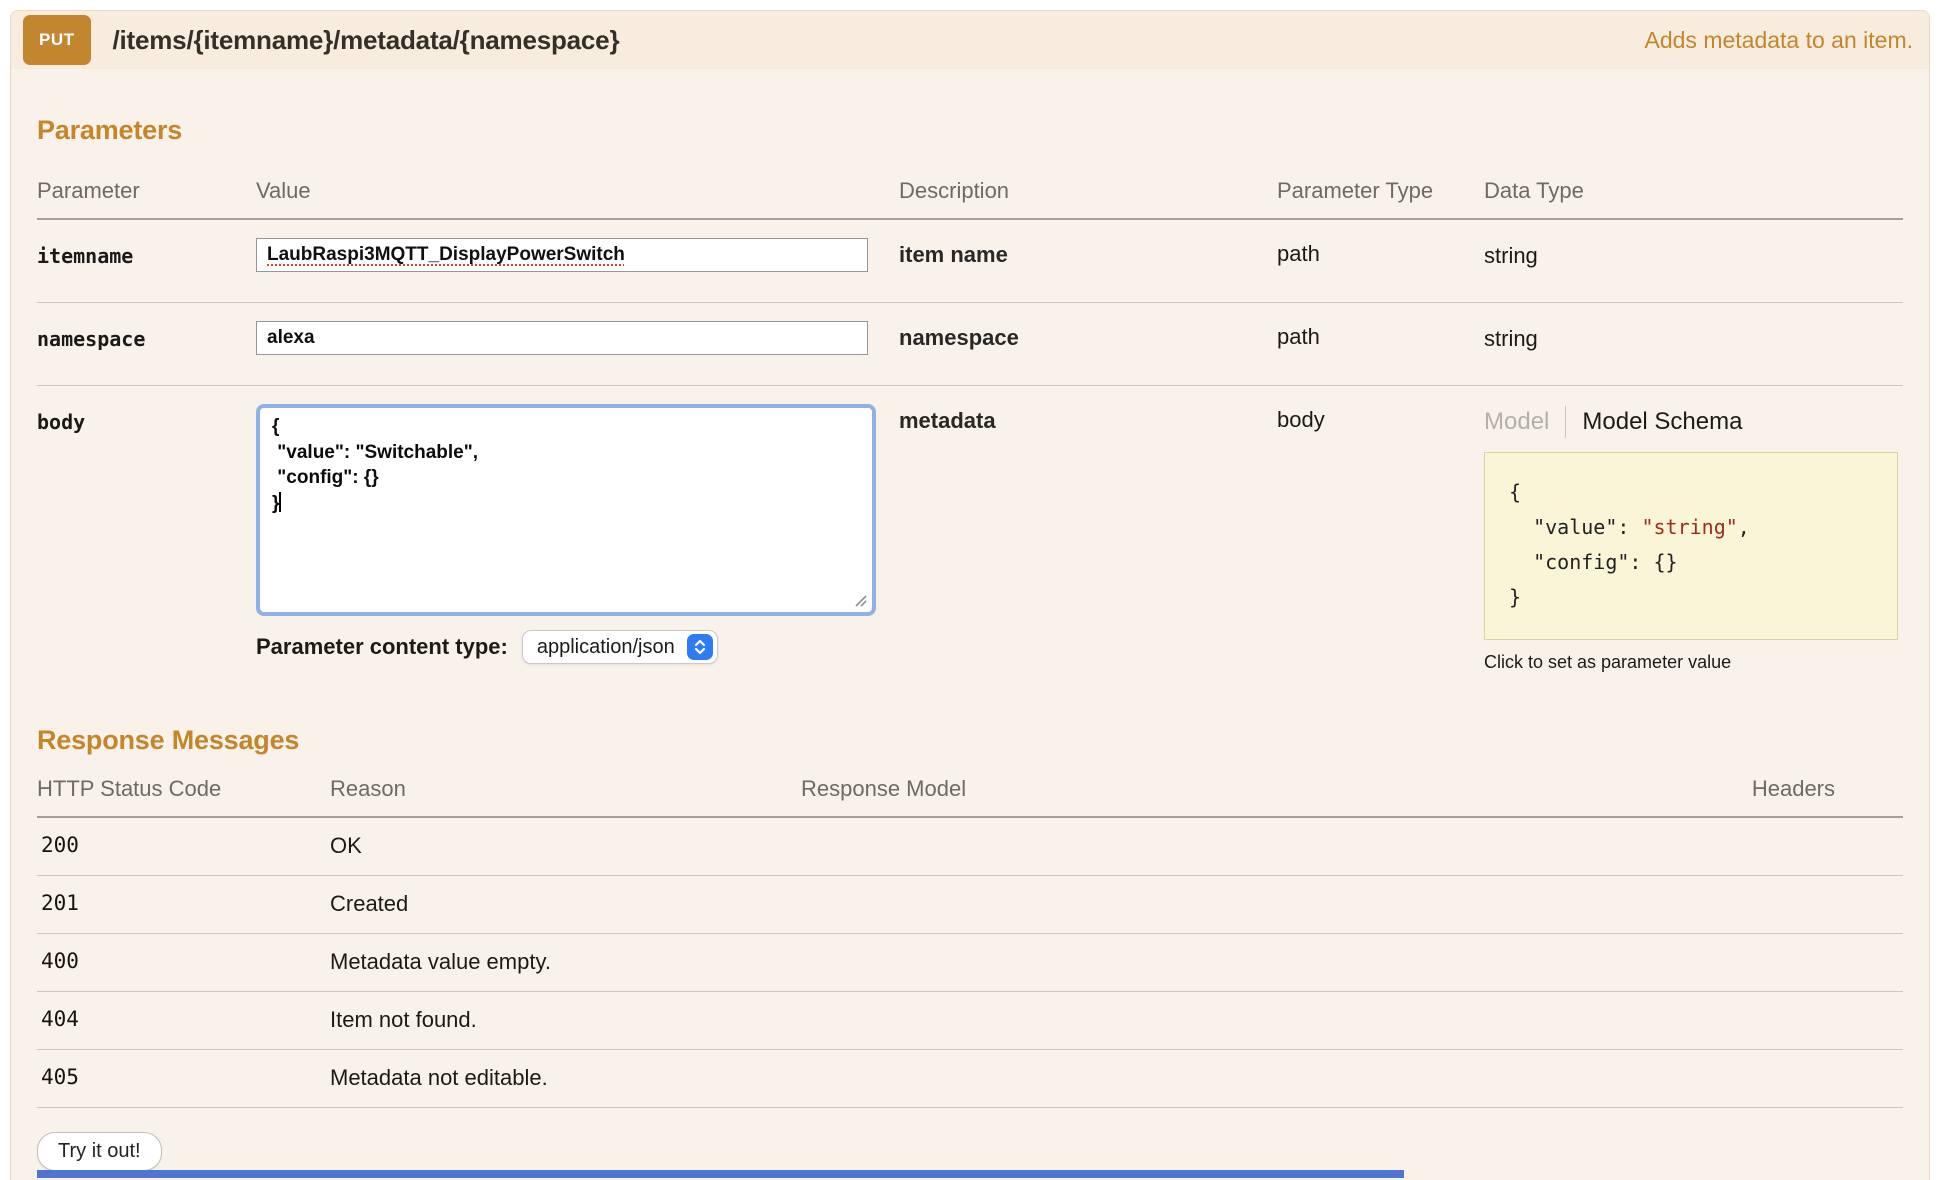  What do you see at coordinates (403, 1019) in the screenshot?
I see `reason: Item not found.` at bounding box center [403, 1019].